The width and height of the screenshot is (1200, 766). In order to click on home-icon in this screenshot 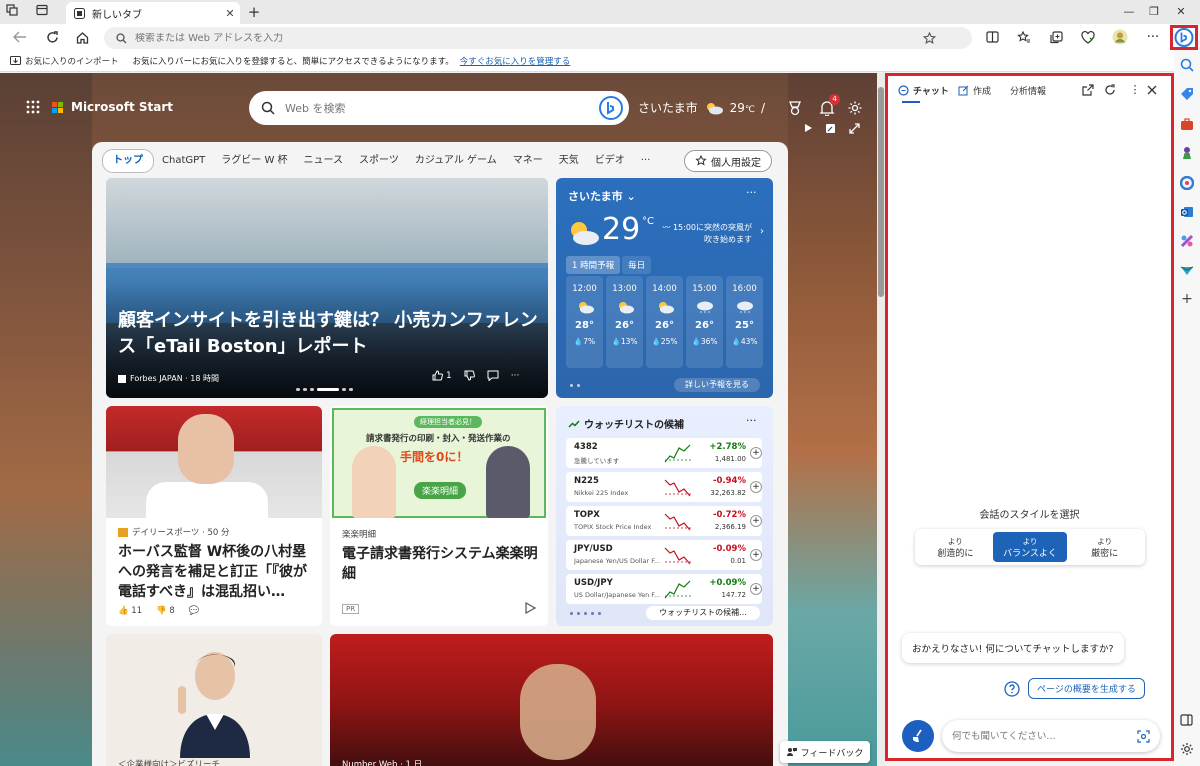, I will do `click(82, 37)`.